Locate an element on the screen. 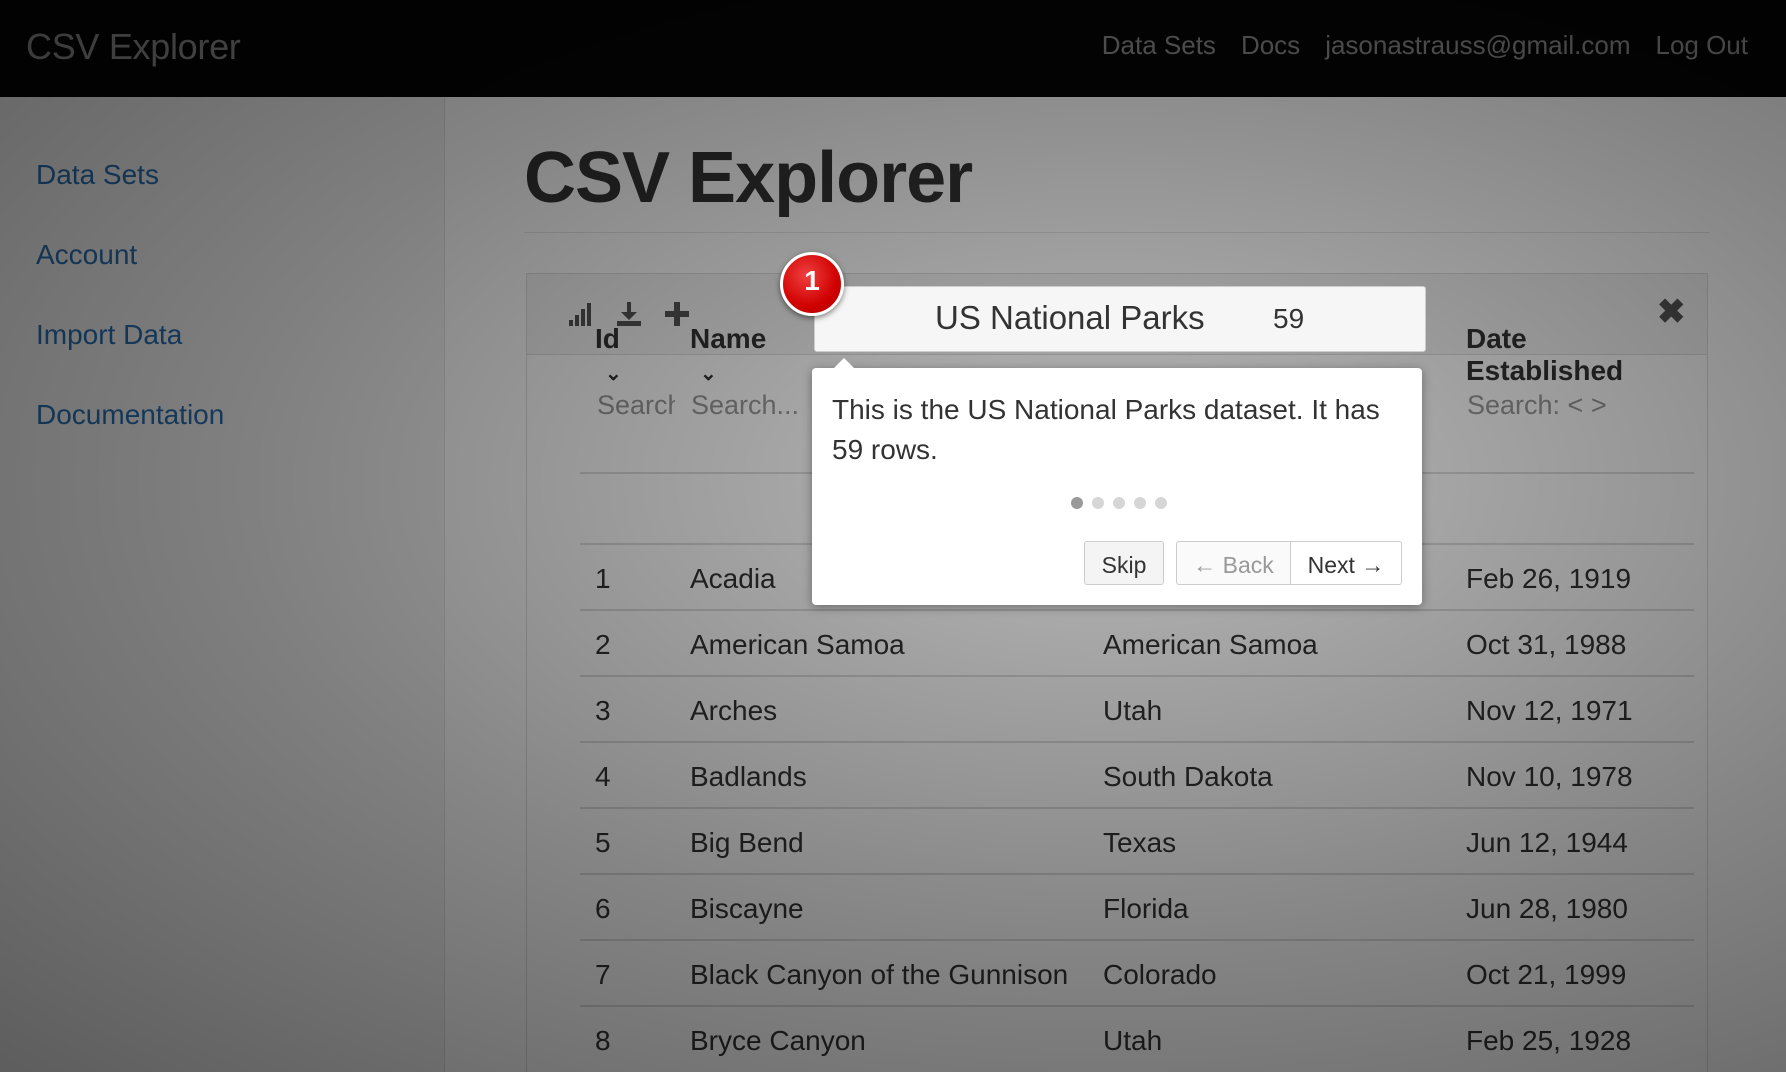 Image resolution: width=1786 pixels, height=1072 pixels. tour-progress-dots is located at coordinates (1119, 503).